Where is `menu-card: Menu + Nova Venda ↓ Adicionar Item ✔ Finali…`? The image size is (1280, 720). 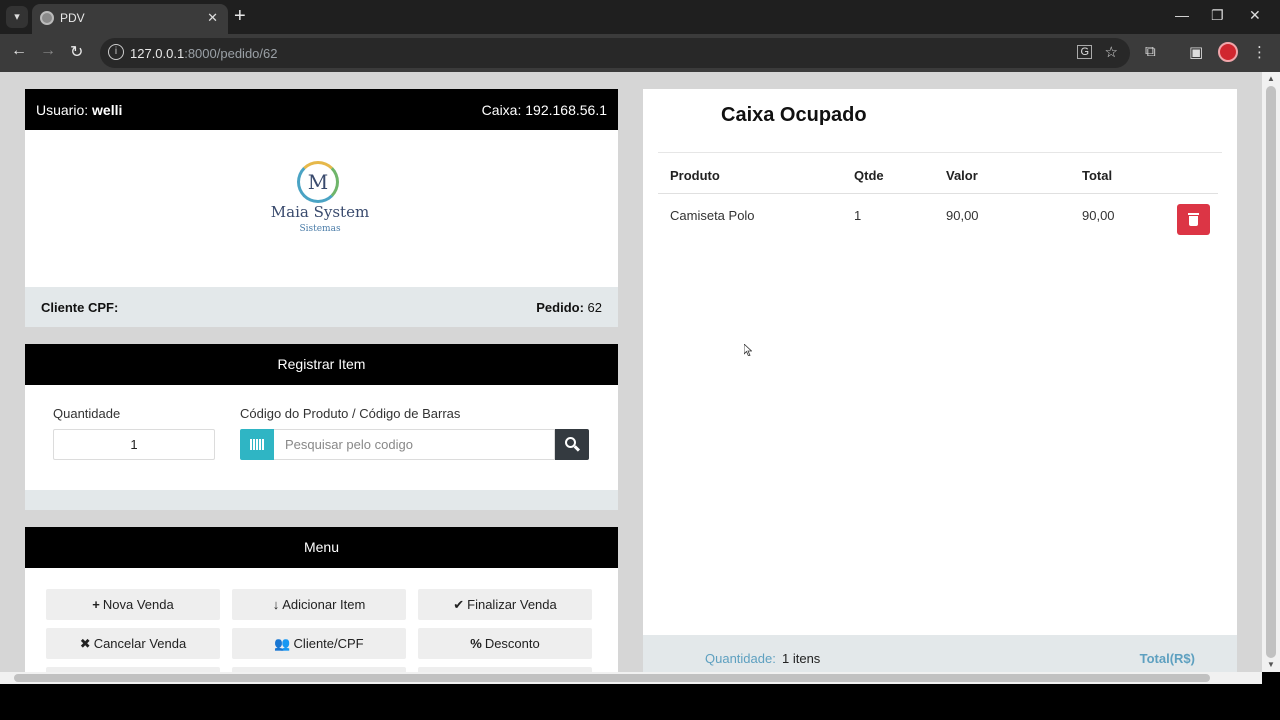
menu-card: Menu + Nova Venda ↓ Adicionar Item ✔ Finali… is located at coordinates (321, 599).